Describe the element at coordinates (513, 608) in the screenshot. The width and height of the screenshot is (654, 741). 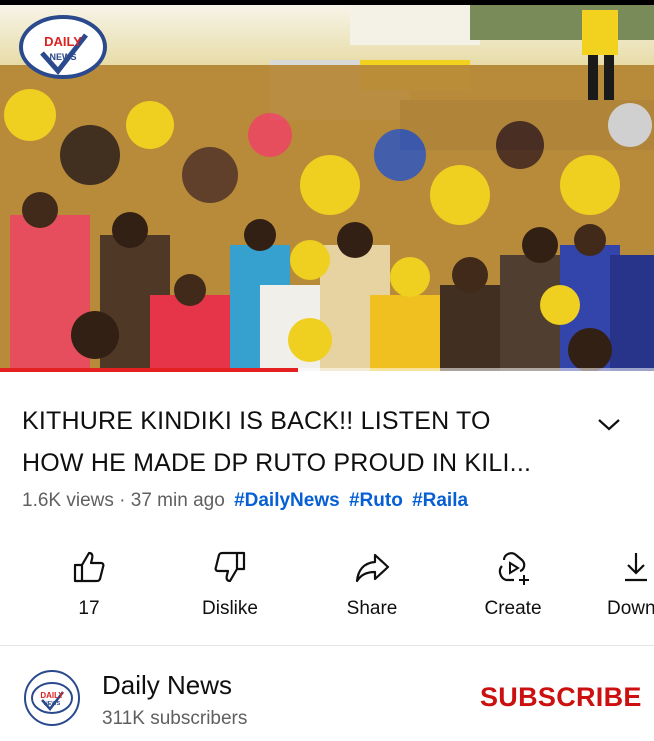
I see `create-label: Create` at that location.